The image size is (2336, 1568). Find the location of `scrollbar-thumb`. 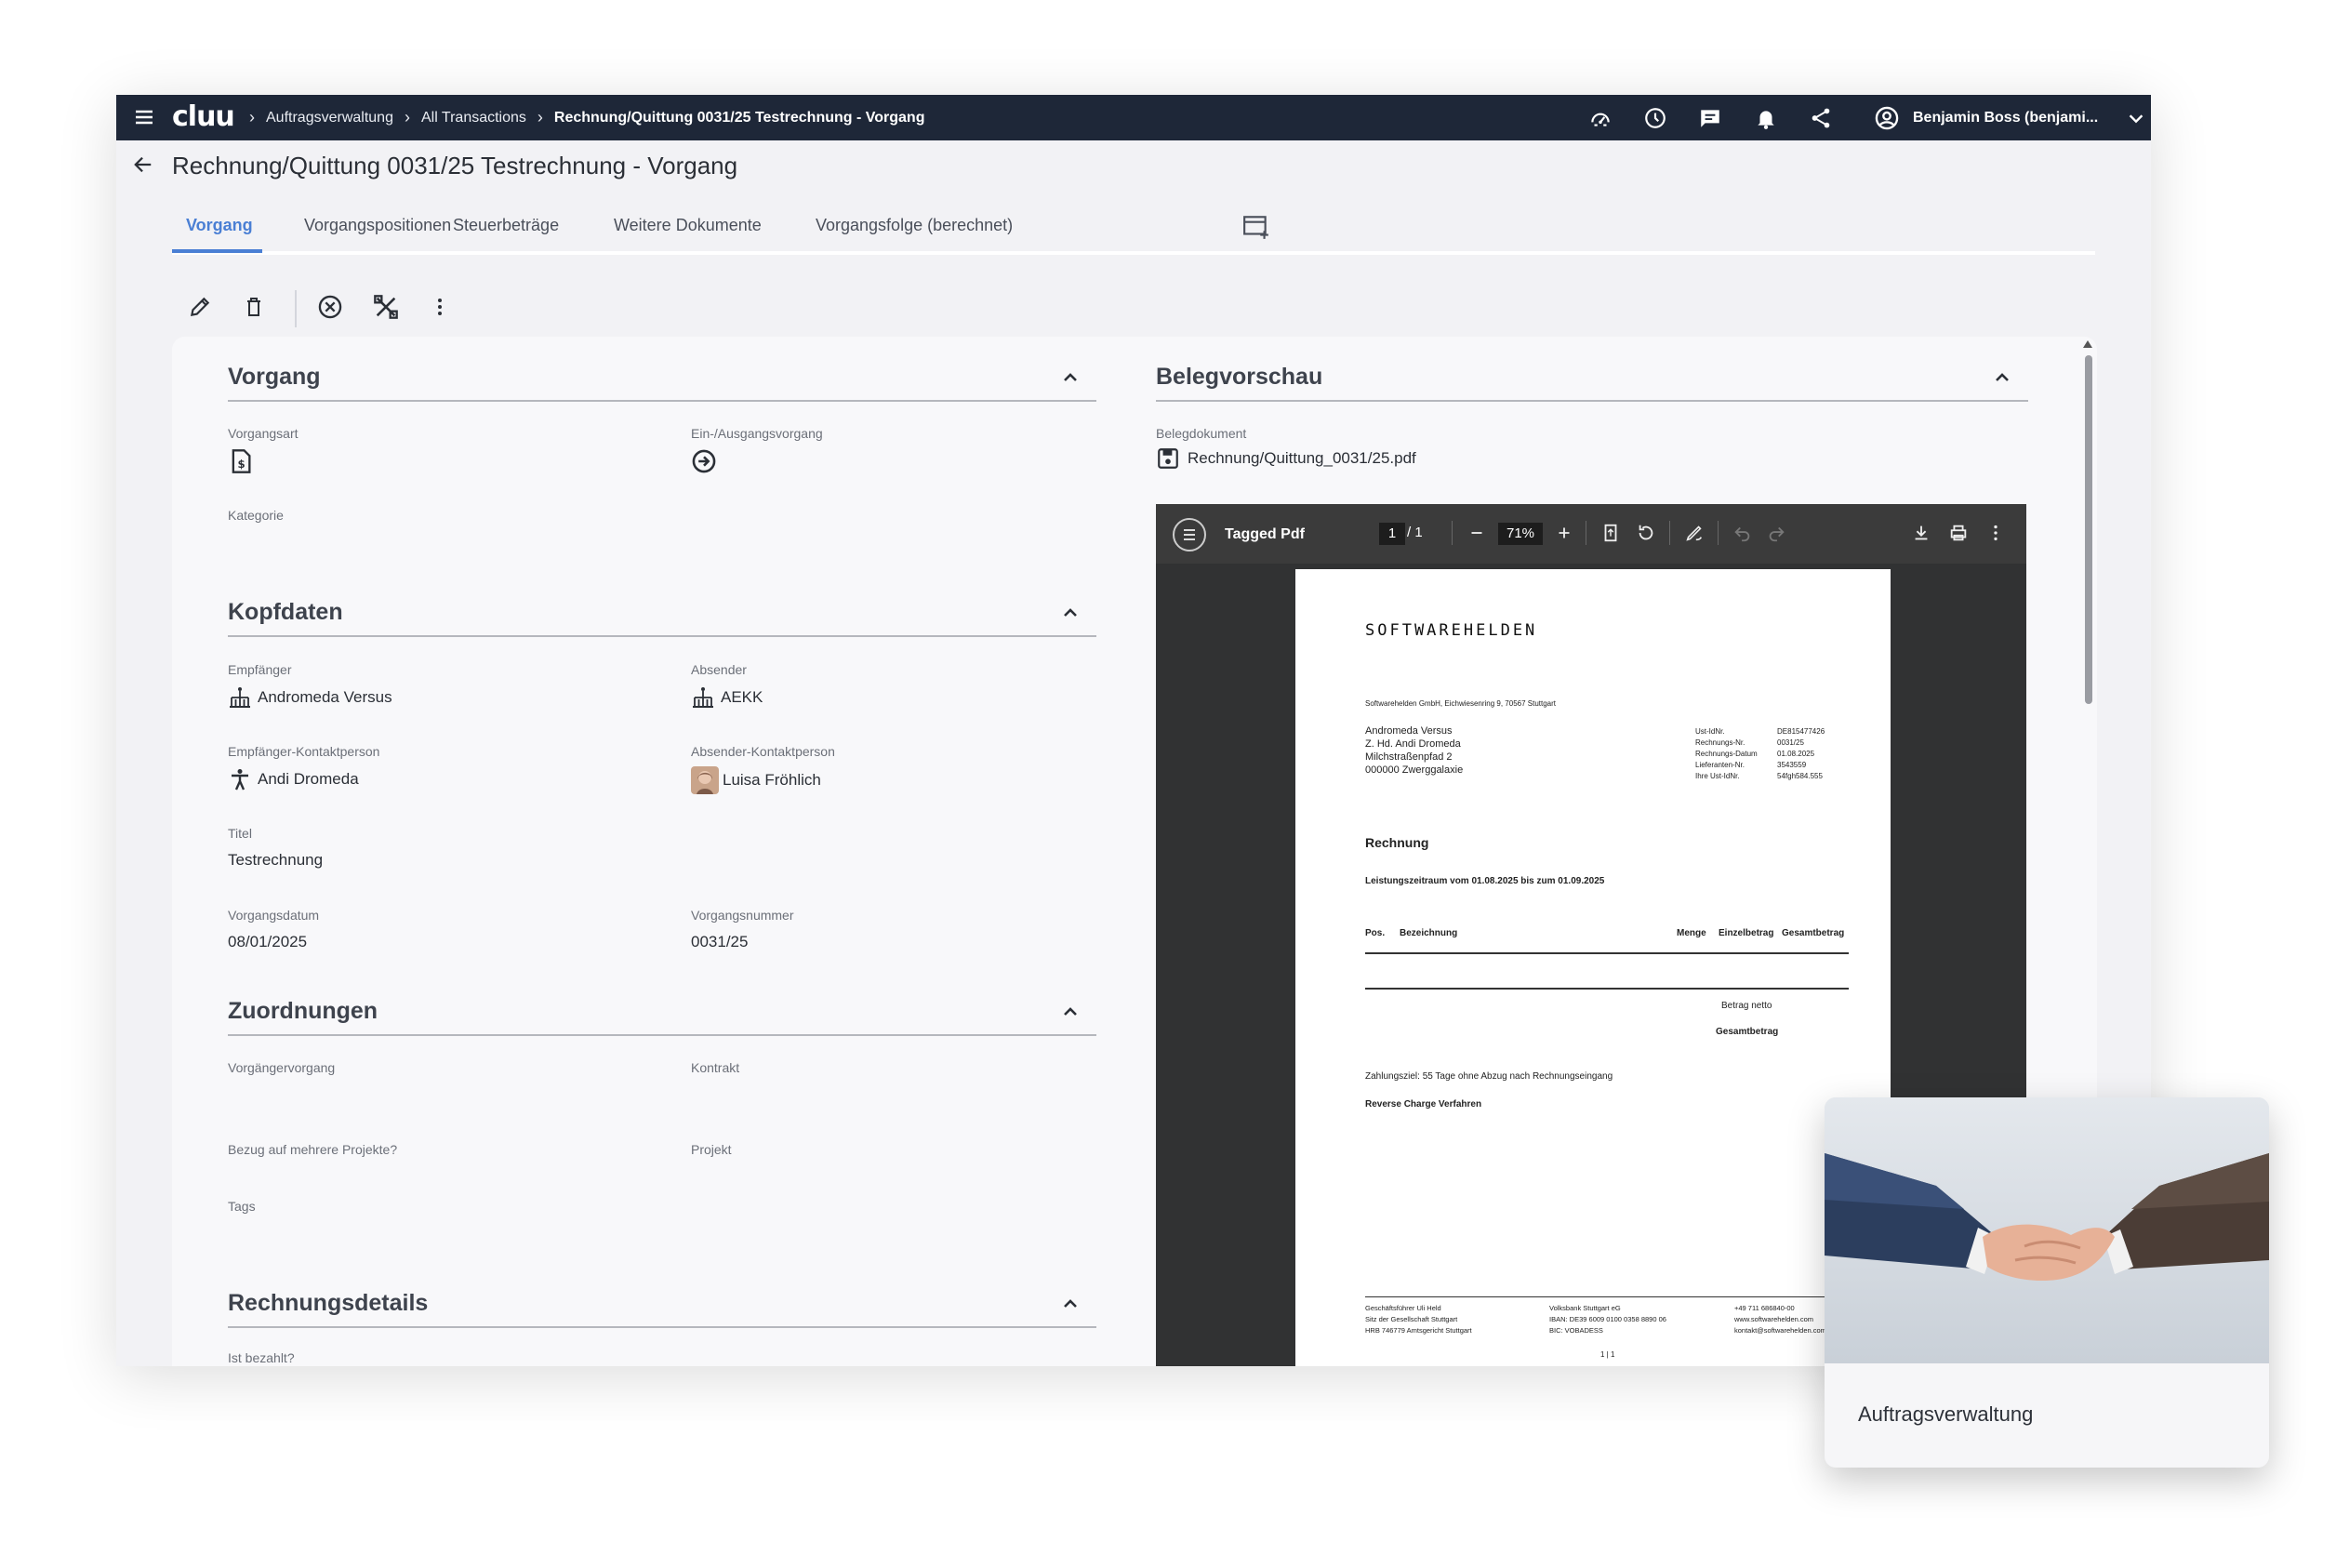

scrollbar-thumb is located at coordinates (2089, 529).